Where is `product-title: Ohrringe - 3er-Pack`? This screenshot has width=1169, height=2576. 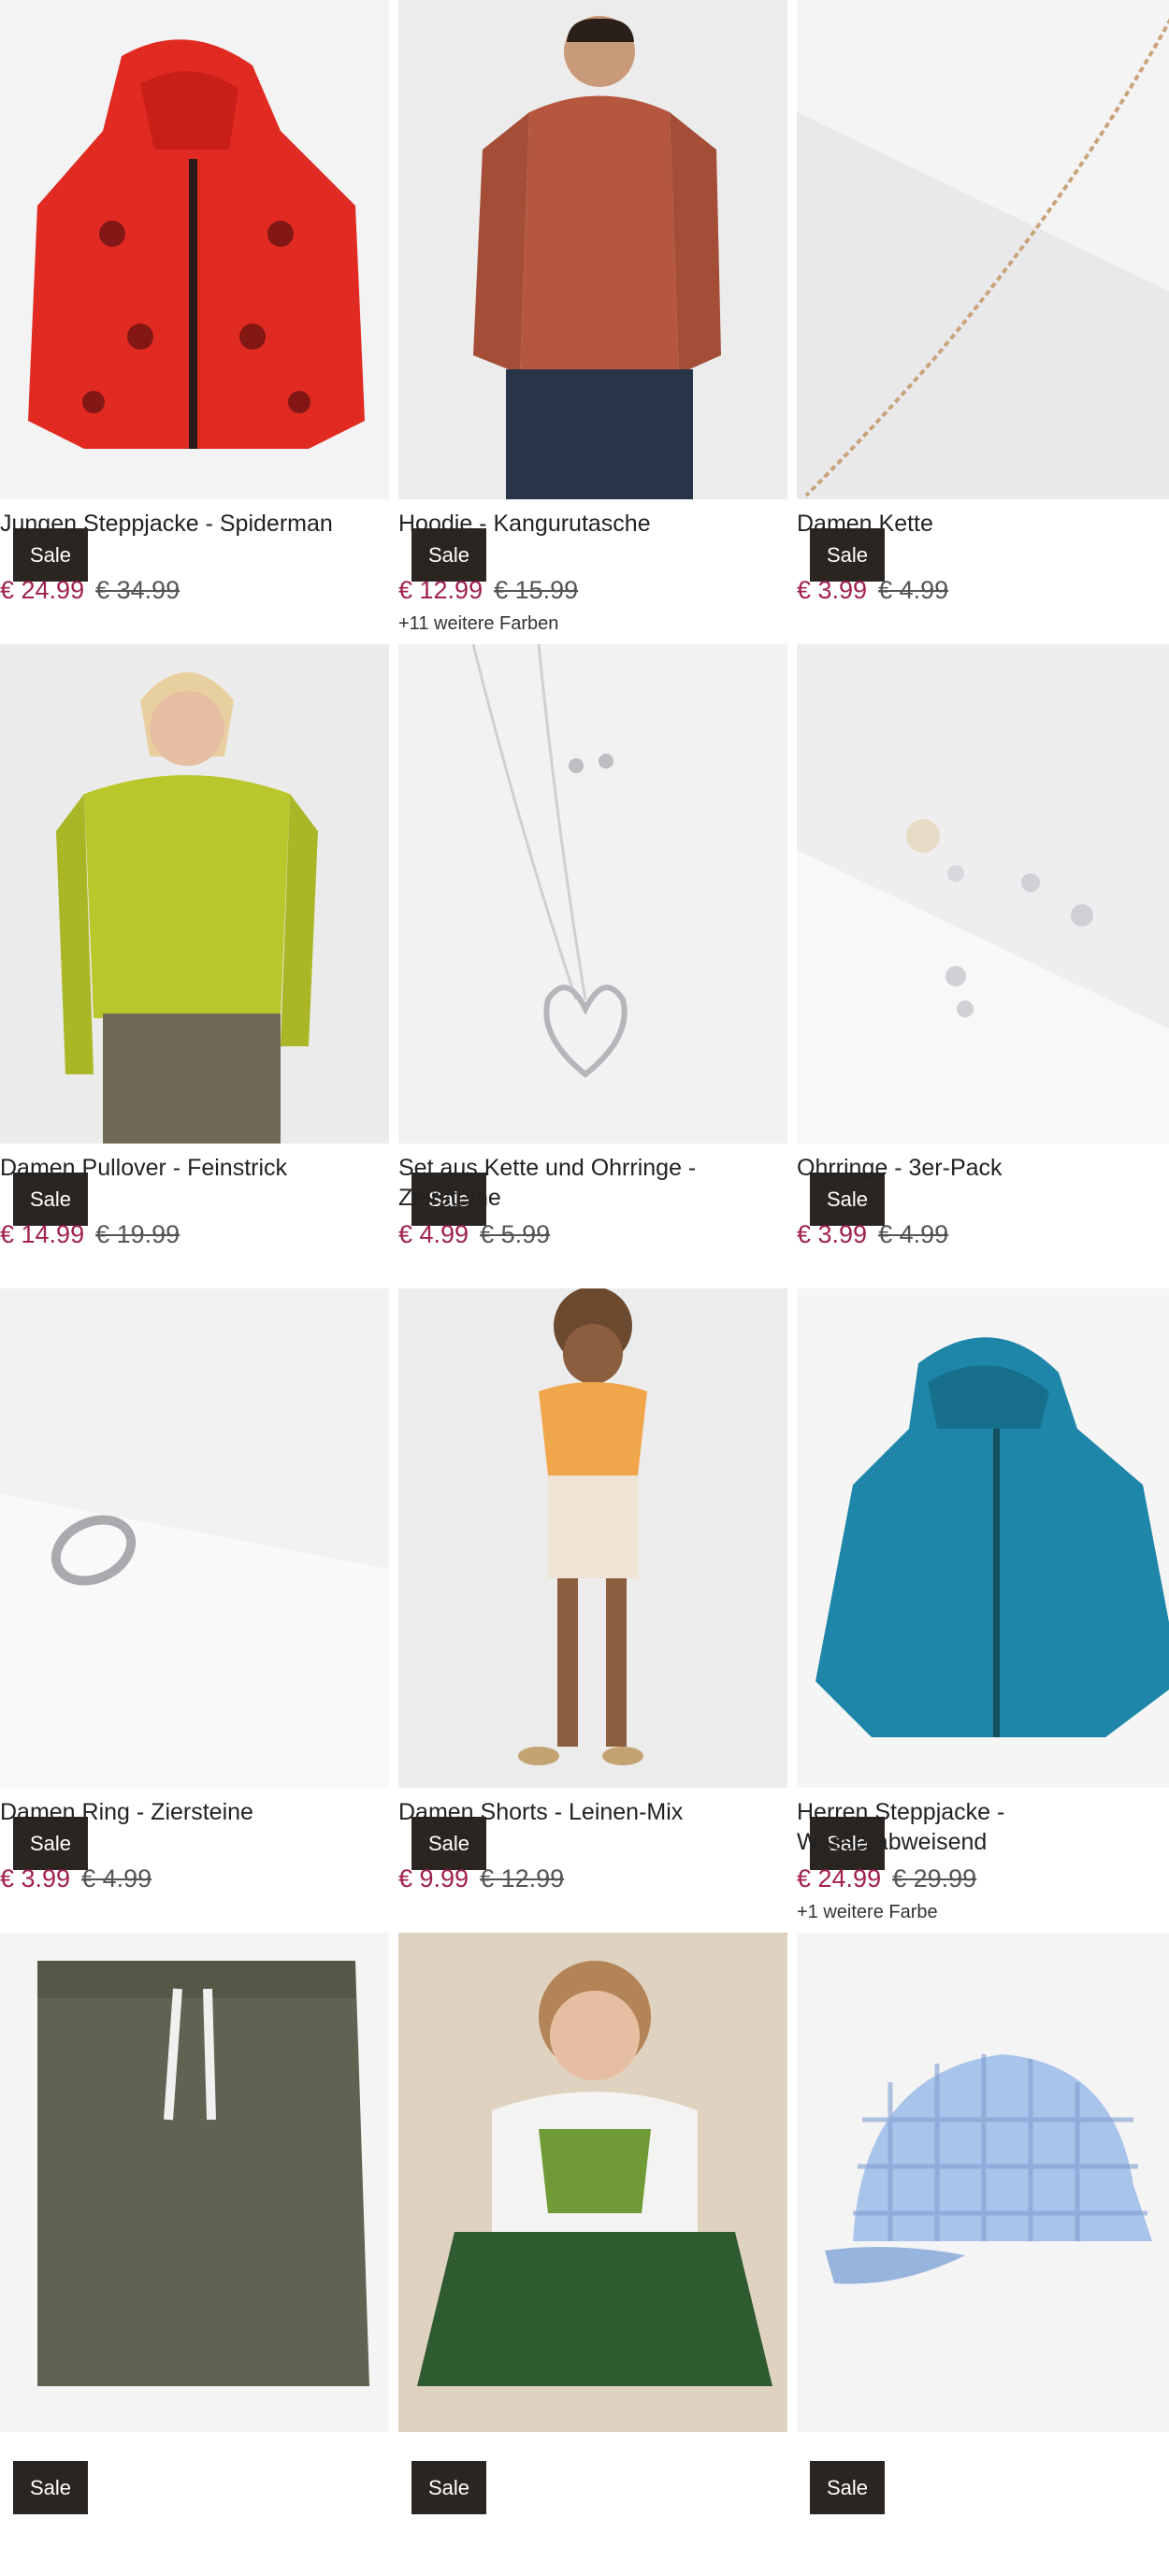 product-title: Ohrringe - 3er-Pack is located at coordinates (983, 1168).